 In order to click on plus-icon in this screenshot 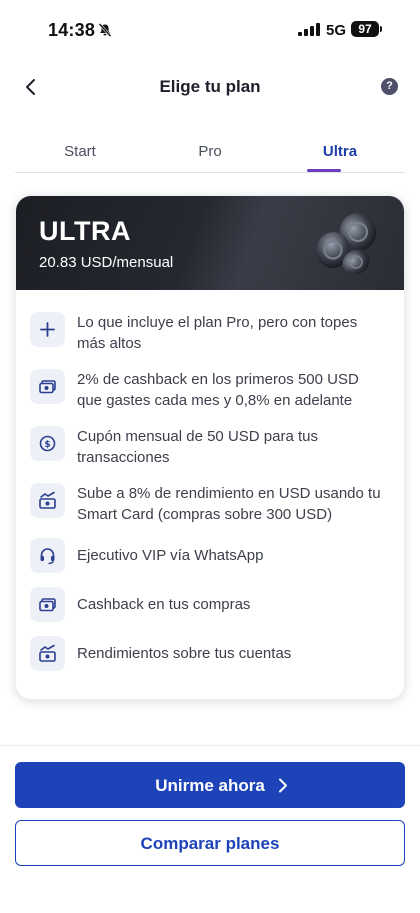, I will do `click(47, 329)`.